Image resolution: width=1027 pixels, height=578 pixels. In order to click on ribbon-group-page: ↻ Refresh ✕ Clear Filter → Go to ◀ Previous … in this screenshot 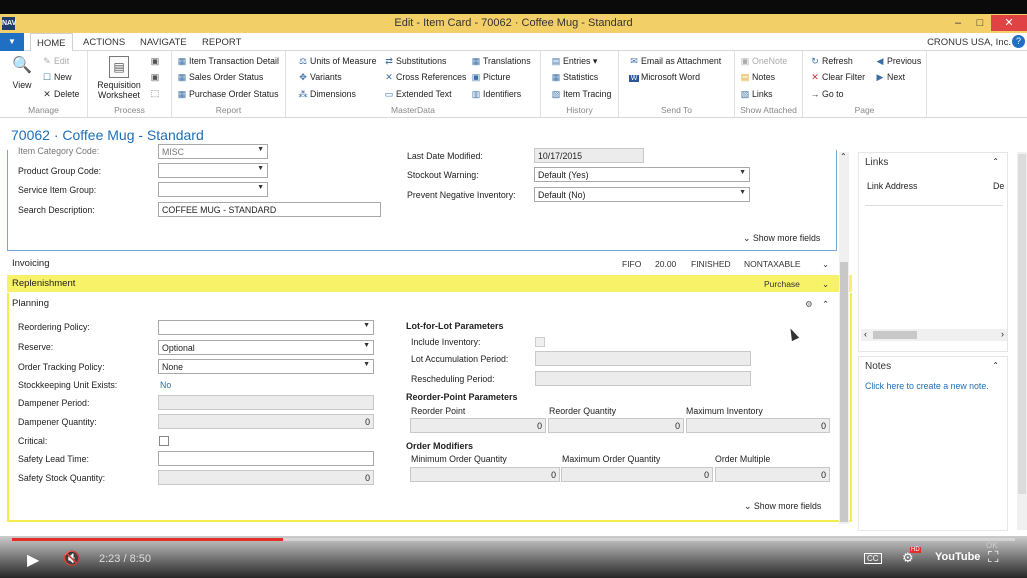, I will do `click(865, 84)`.